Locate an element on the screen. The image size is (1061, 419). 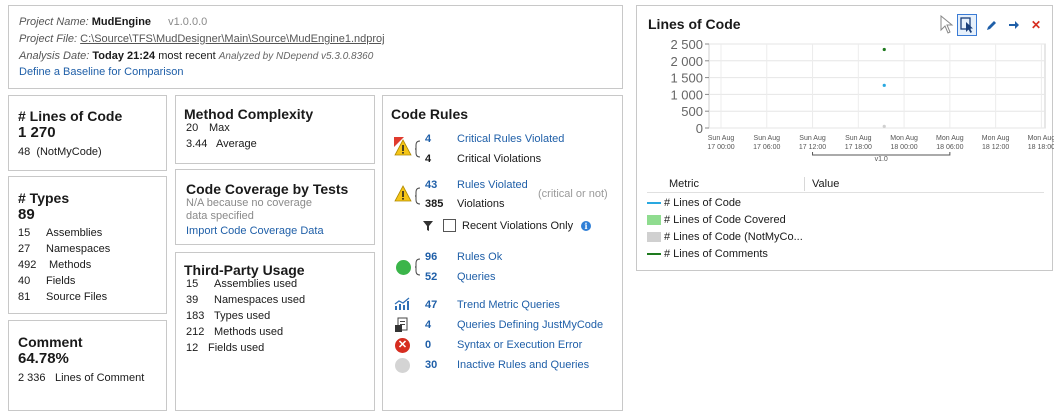
legend-label: # Lines of Code Covered is located at coordinates (725, 220).